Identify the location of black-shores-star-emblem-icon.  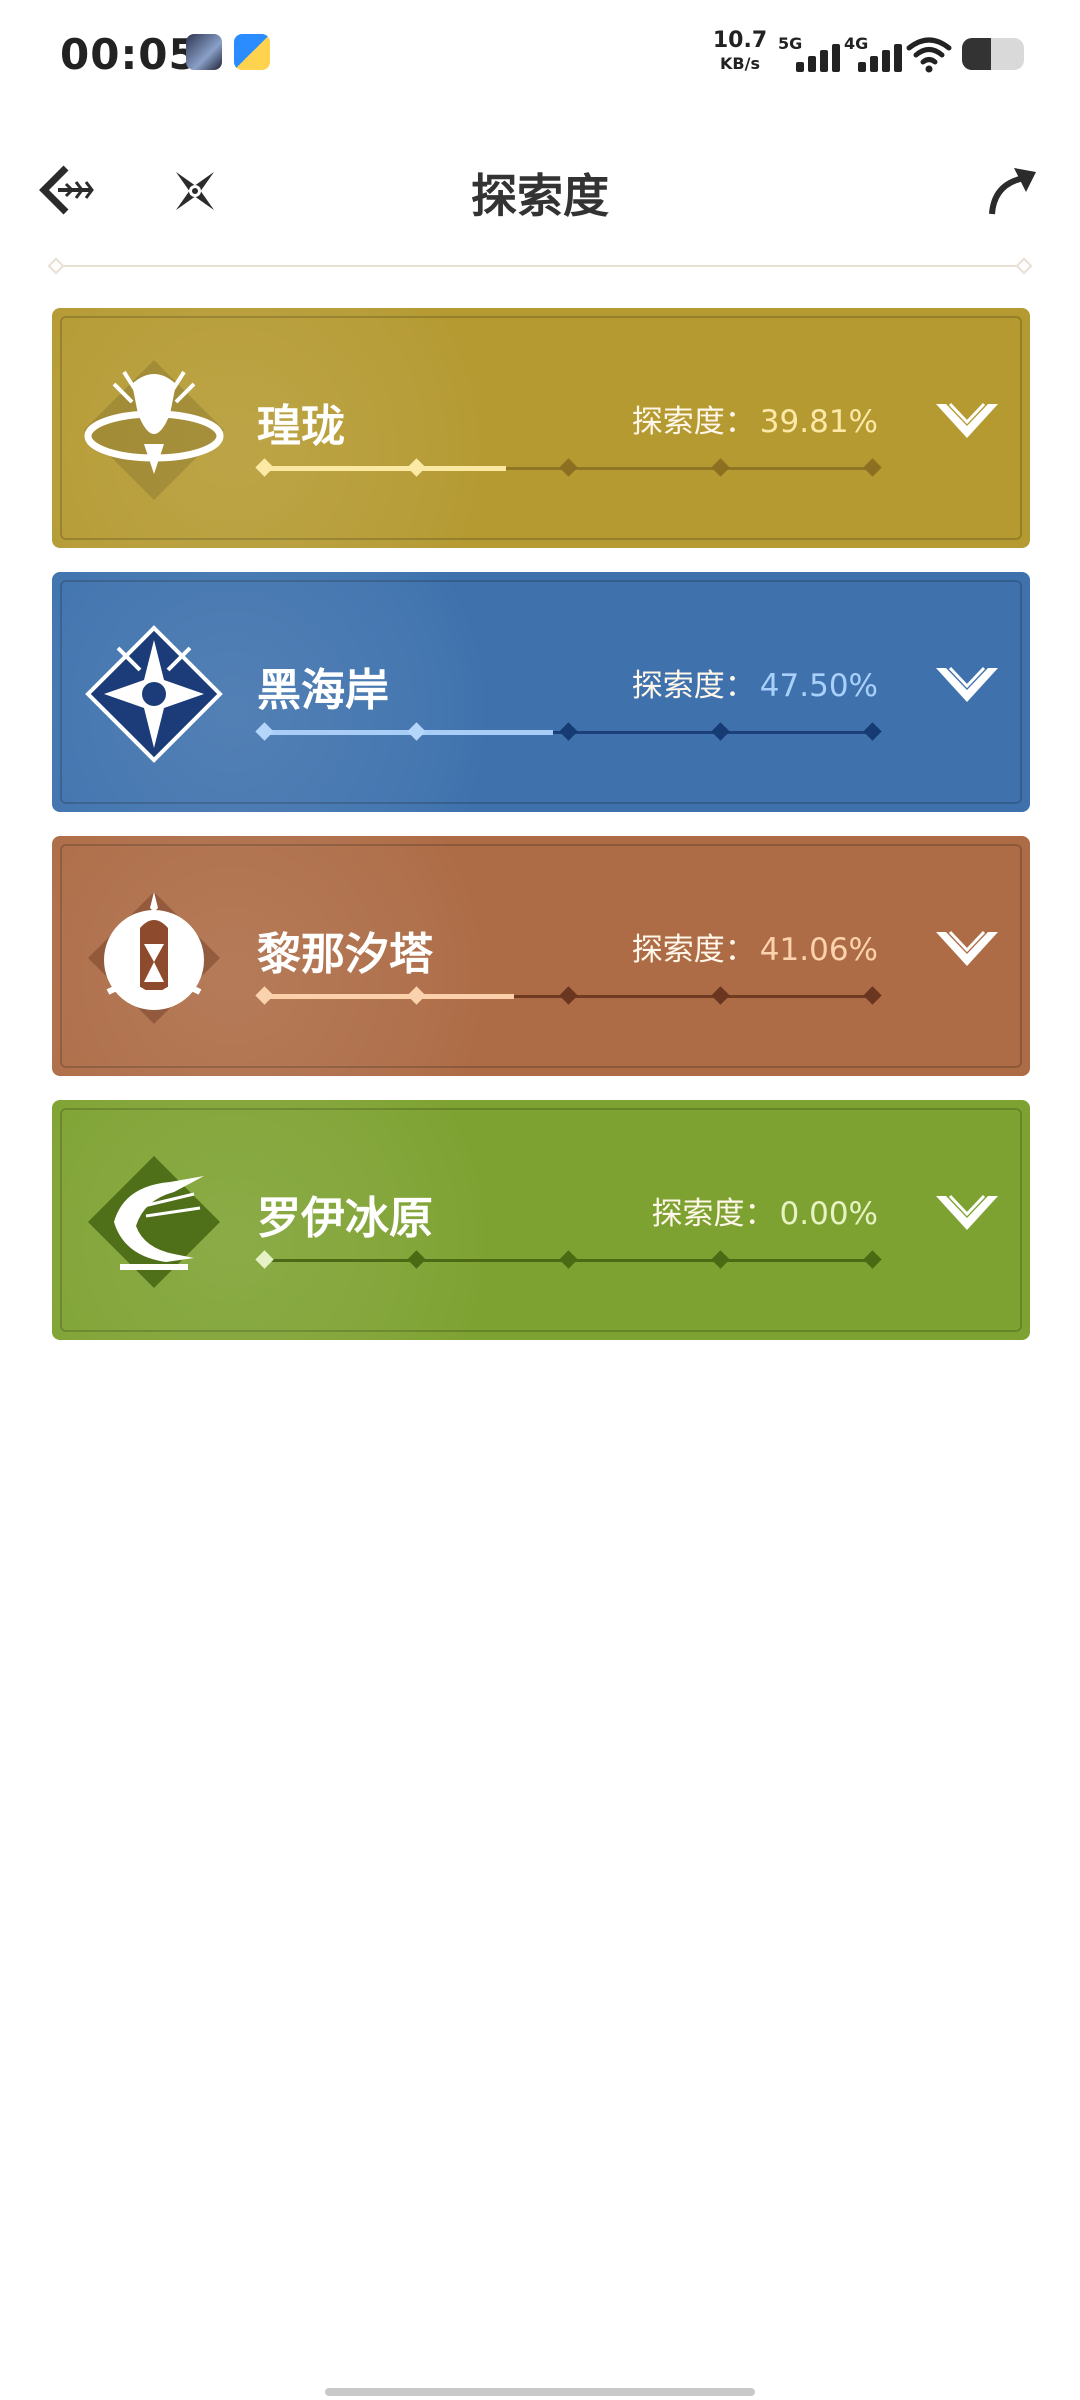
(154, 693).